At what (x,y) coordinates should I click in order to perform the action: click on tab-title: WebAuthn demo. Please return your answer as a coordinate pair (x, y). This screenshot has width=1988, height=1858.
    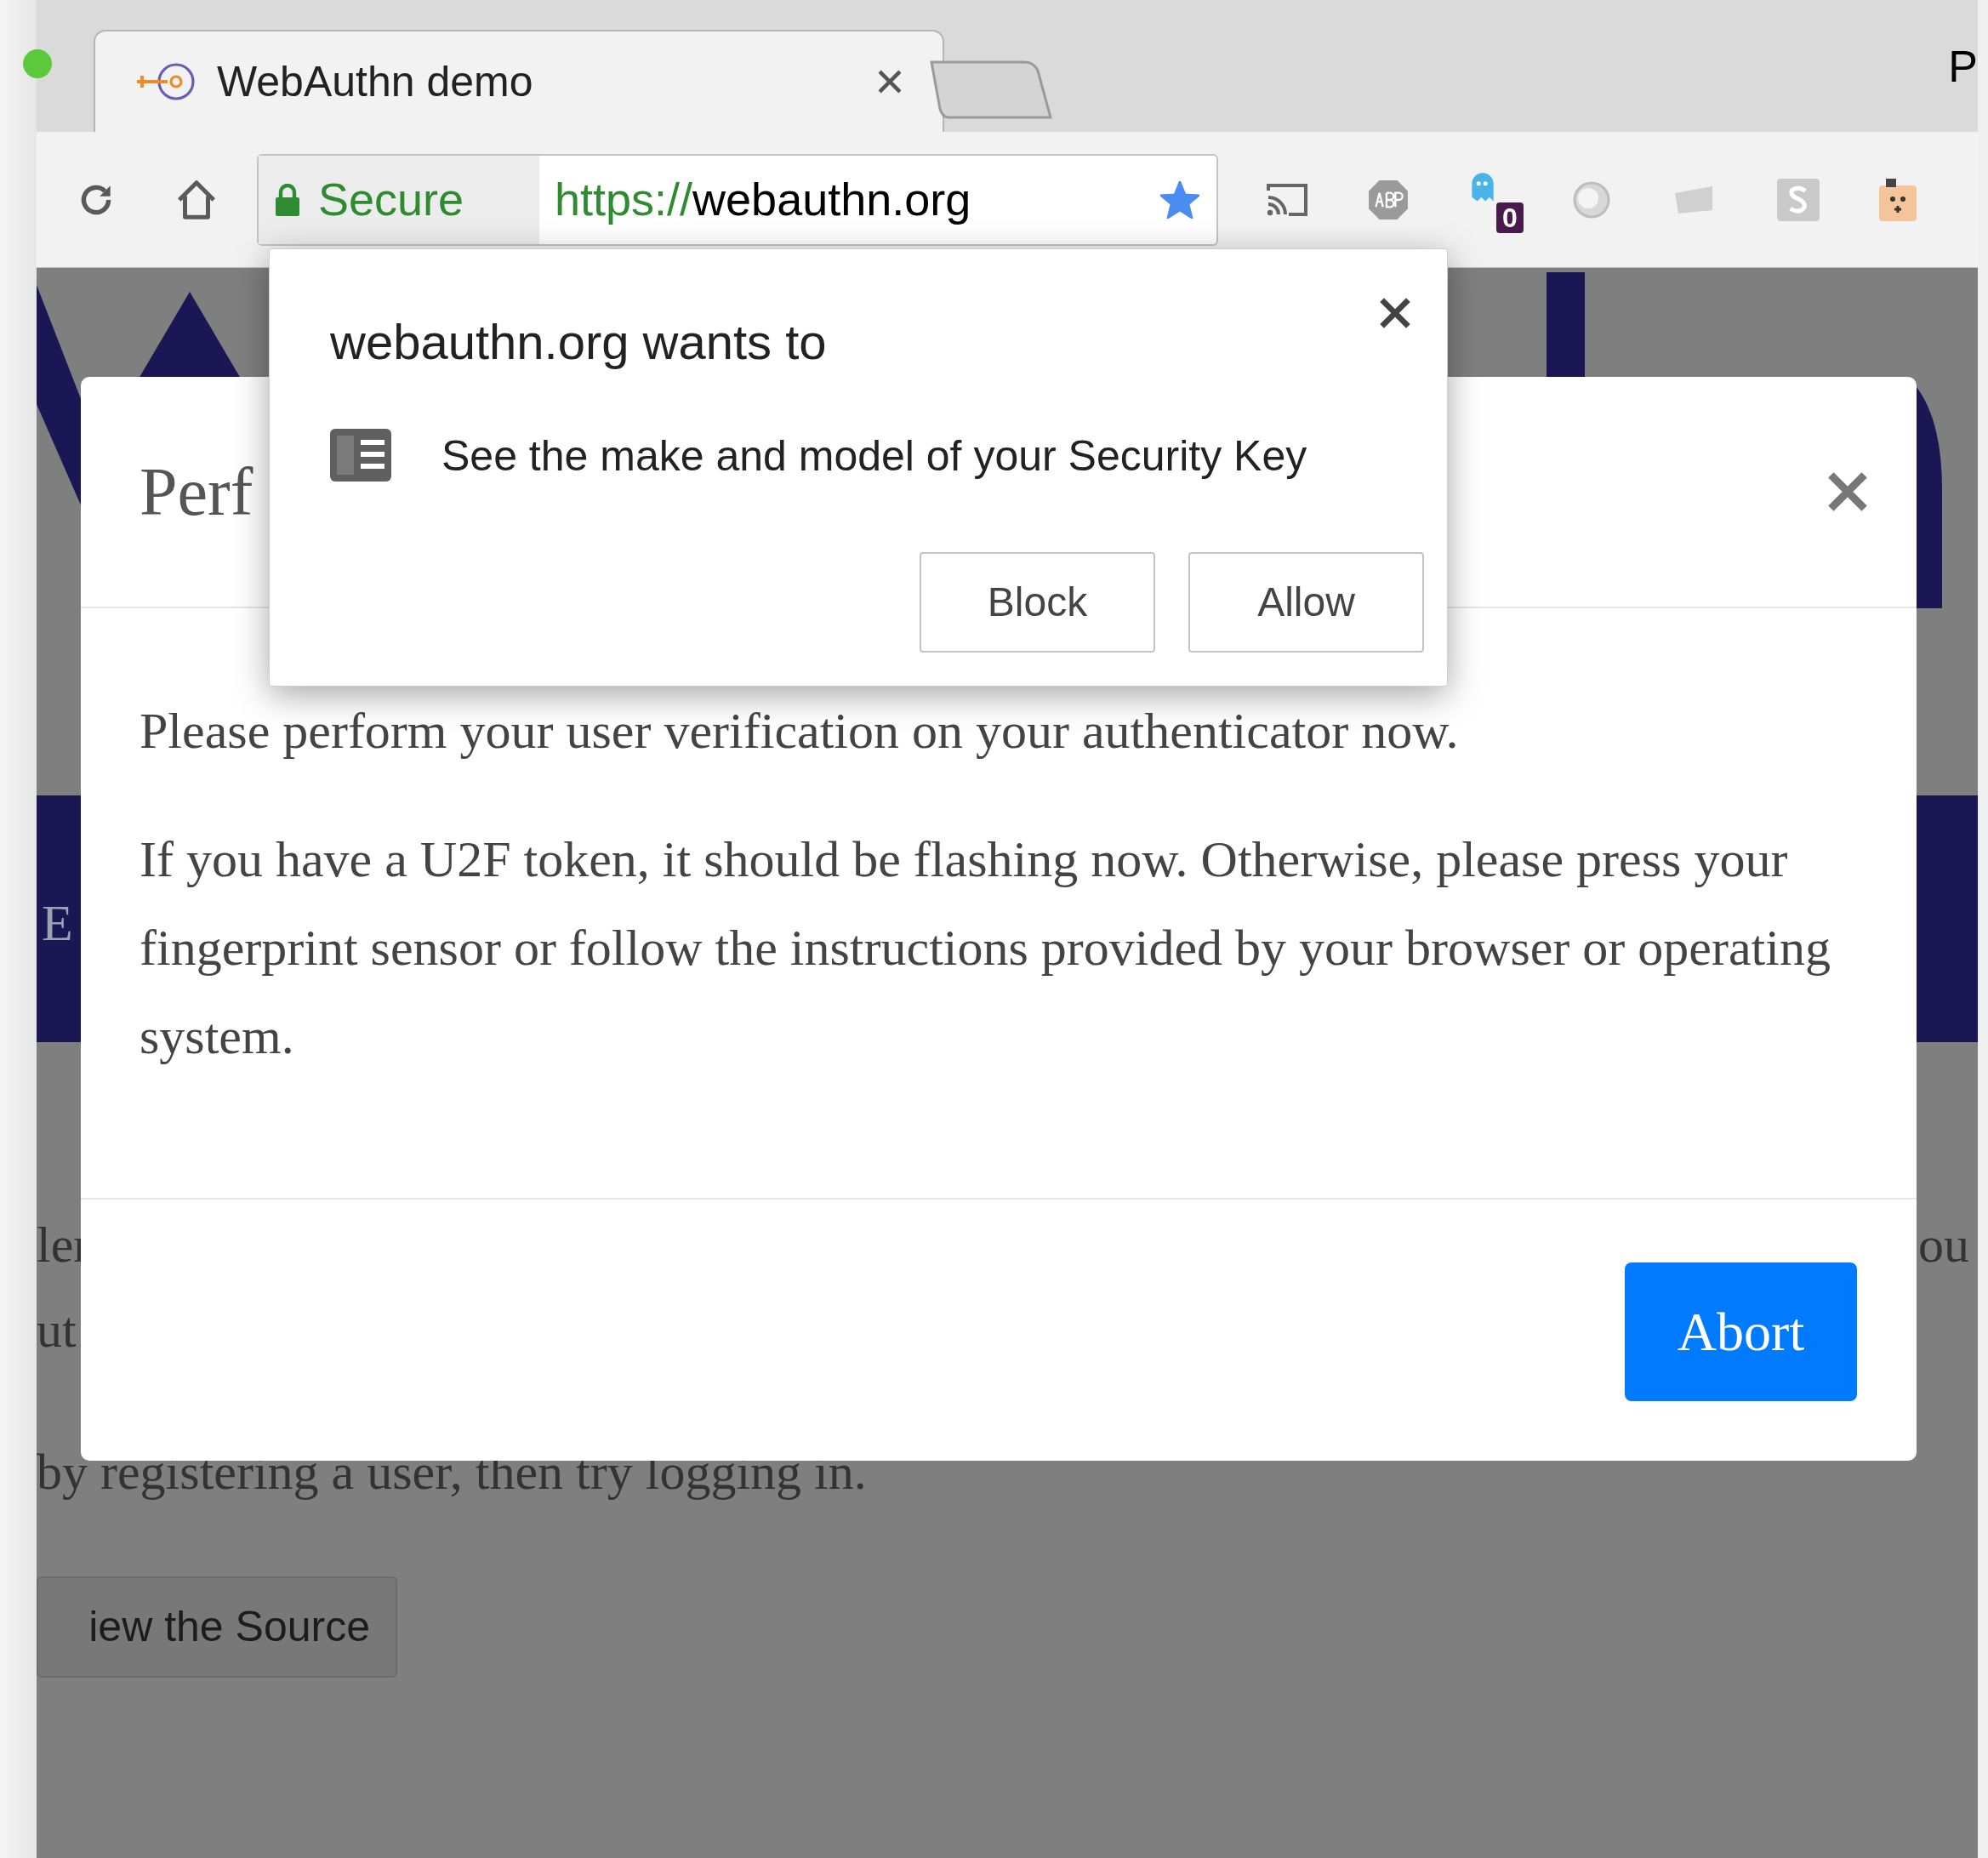
    Looking at the image, I should click on (375, 81).